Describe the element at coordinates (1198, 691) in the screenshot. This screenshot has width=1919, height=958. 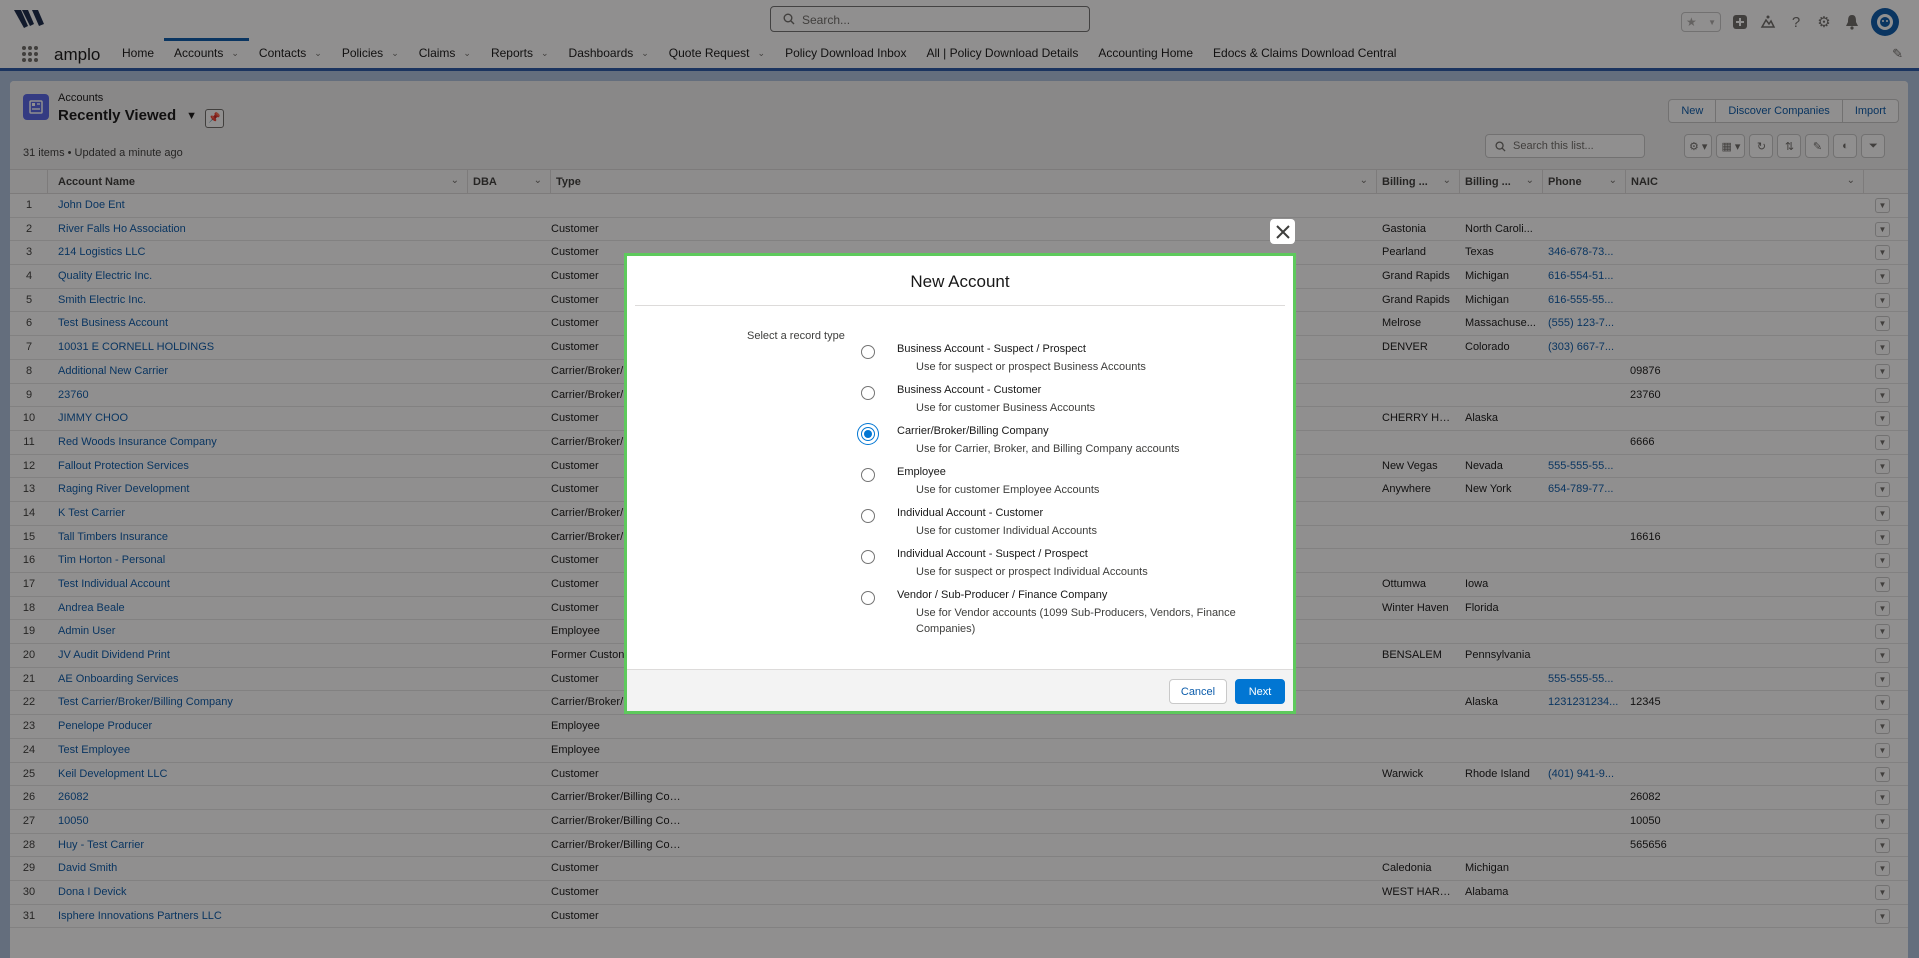
I see `cancel-button: Cancel` at that location.